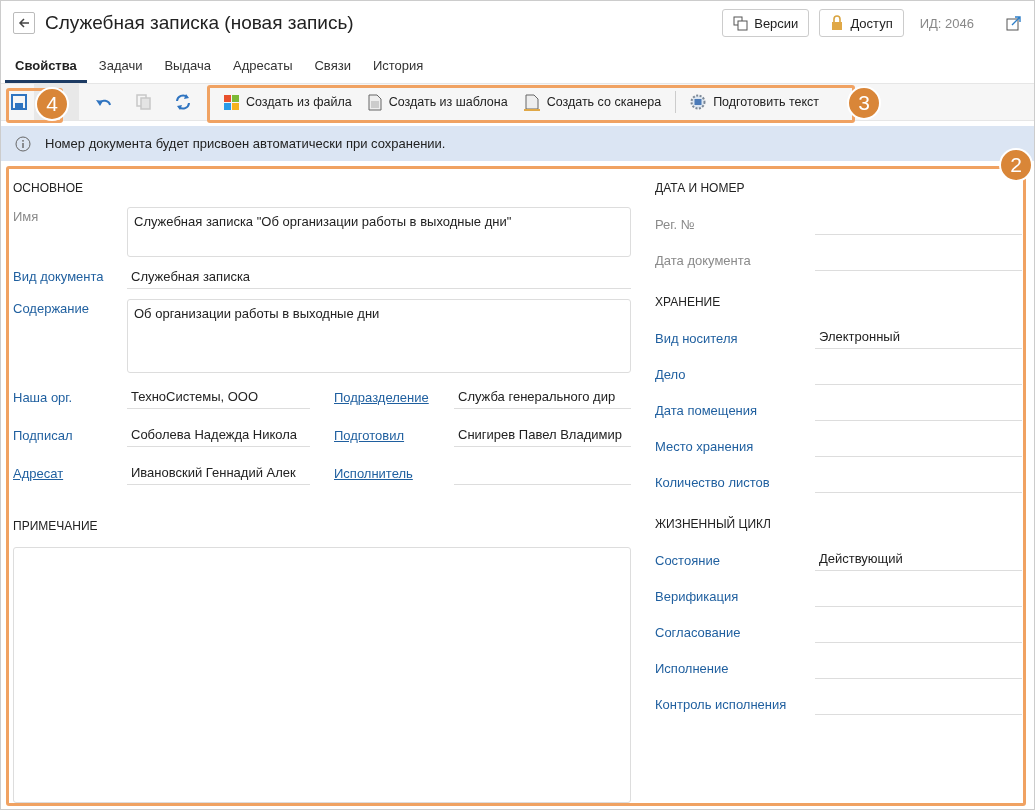  I want to click on field-label: Подписал, so click(43, 436).